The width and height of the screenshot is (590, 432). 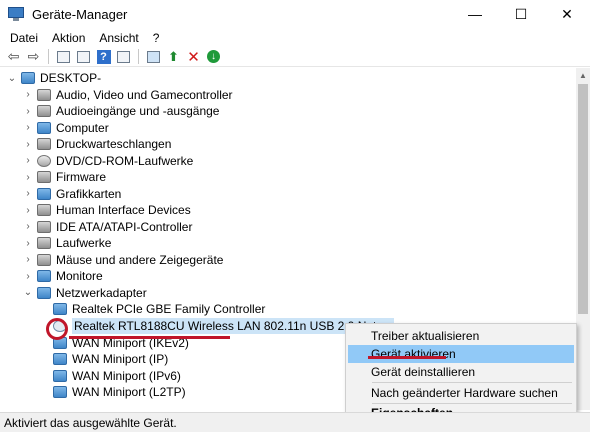 What do you see at coordinates (53, 78) in the screenshot?
I see `tree-root: ⌄ DESKTOP-` at bounding box center [53, 78].